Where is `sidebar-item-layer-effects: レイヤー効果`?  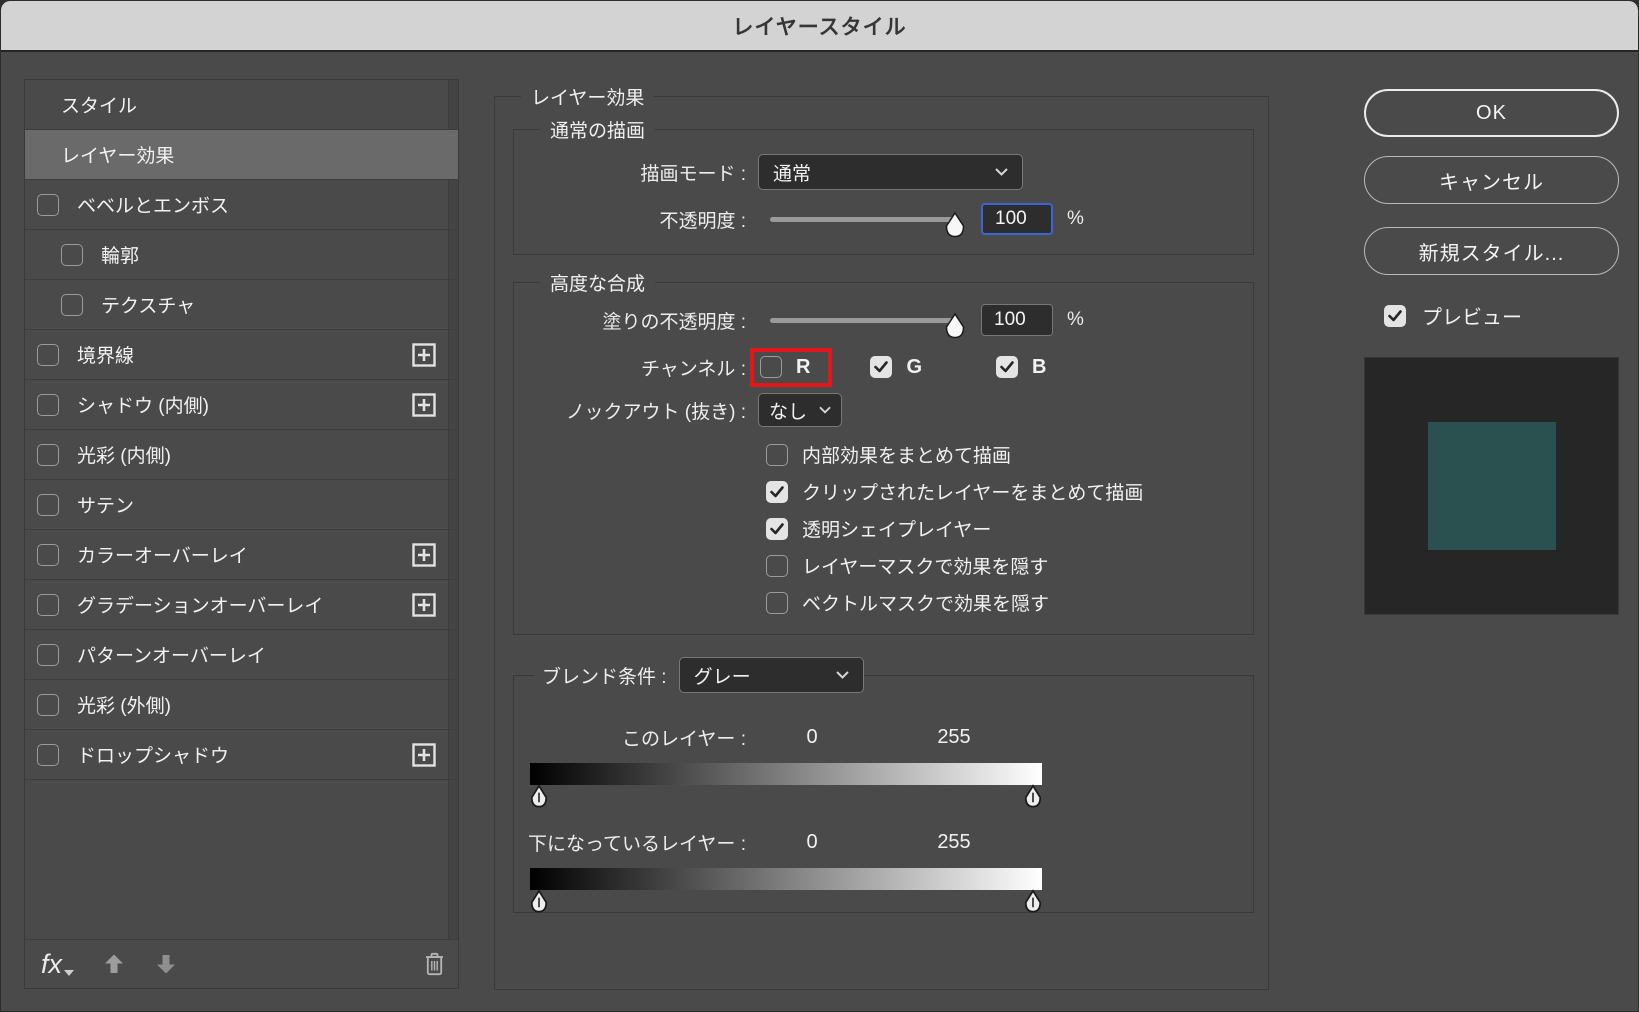
sidebar-item-layer-effects: レイヤー効果 is located at coordinates (241, 155).